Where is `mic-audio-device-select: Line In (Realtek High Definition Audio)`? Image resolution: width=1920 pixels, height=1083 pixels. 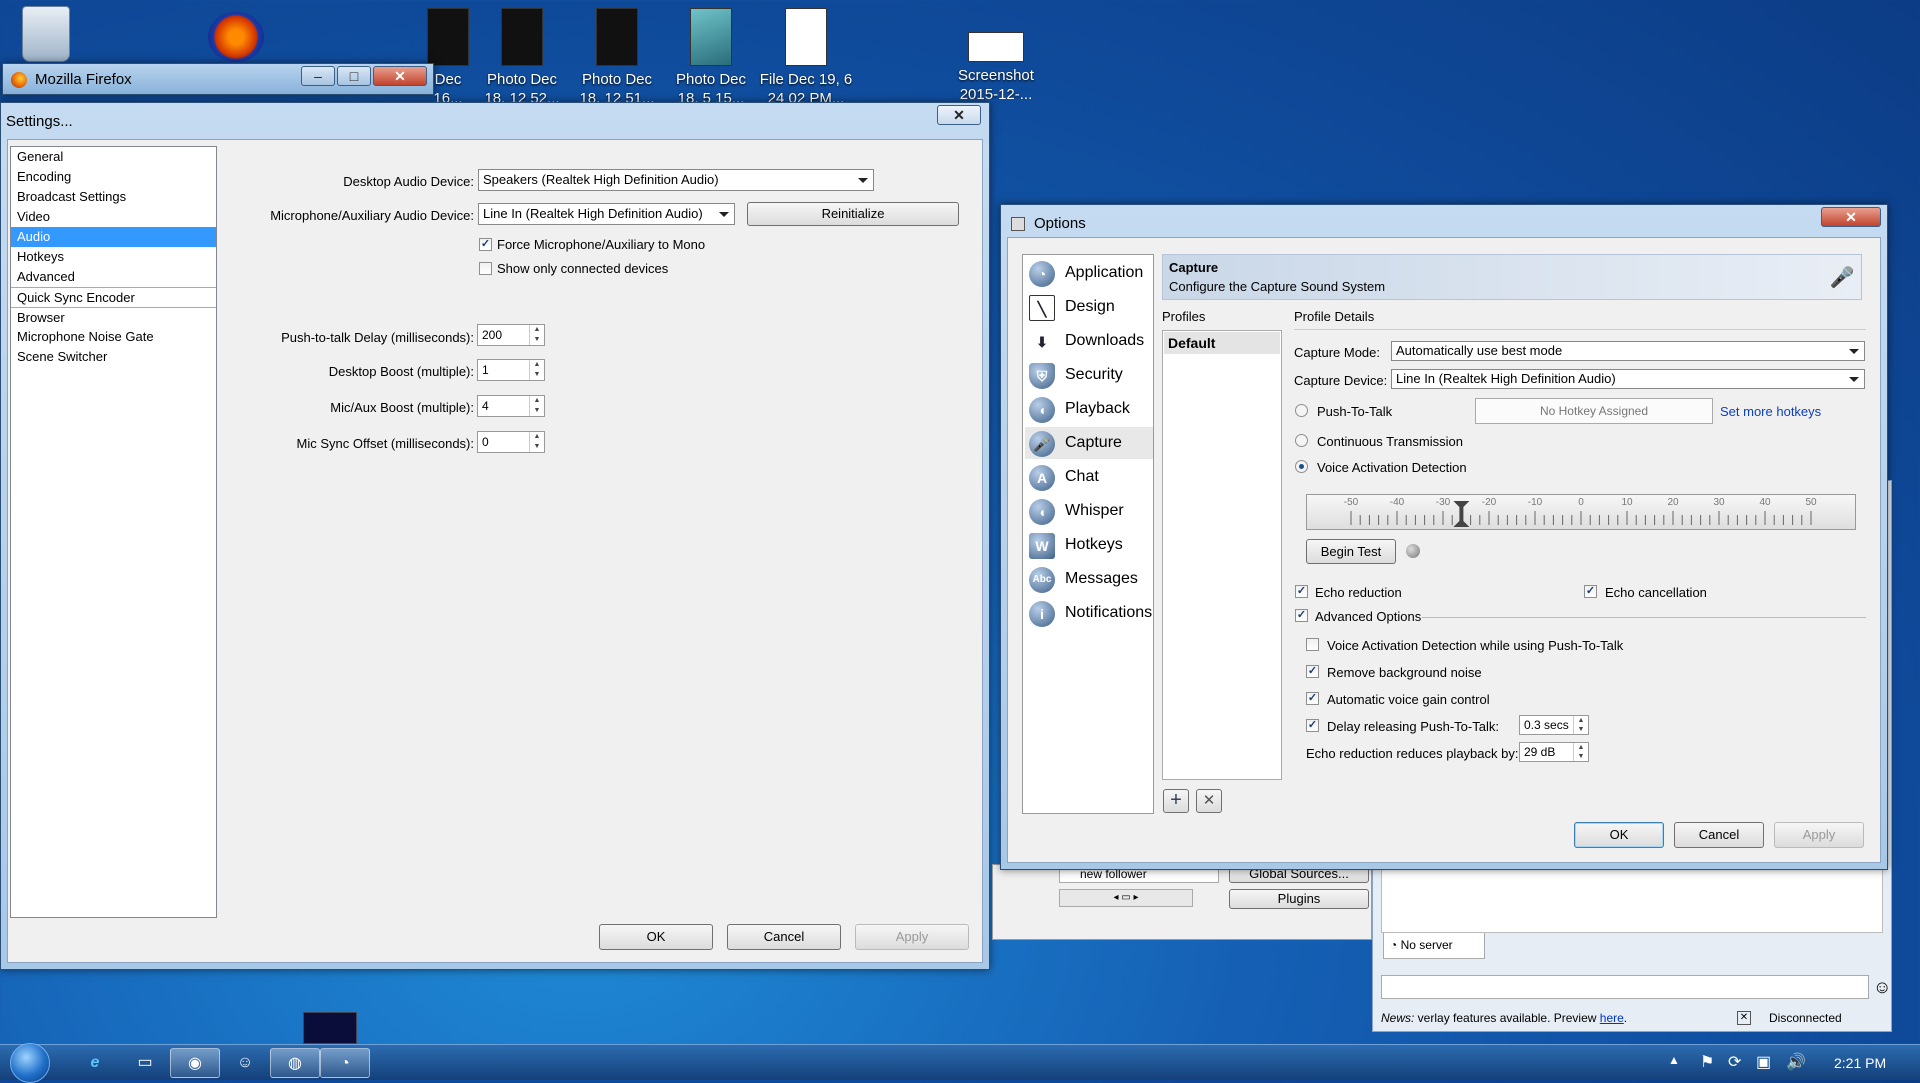 mic-audio-device-select: Line In (Realtek High Definition Audio) is located at coordinates (606, 214).